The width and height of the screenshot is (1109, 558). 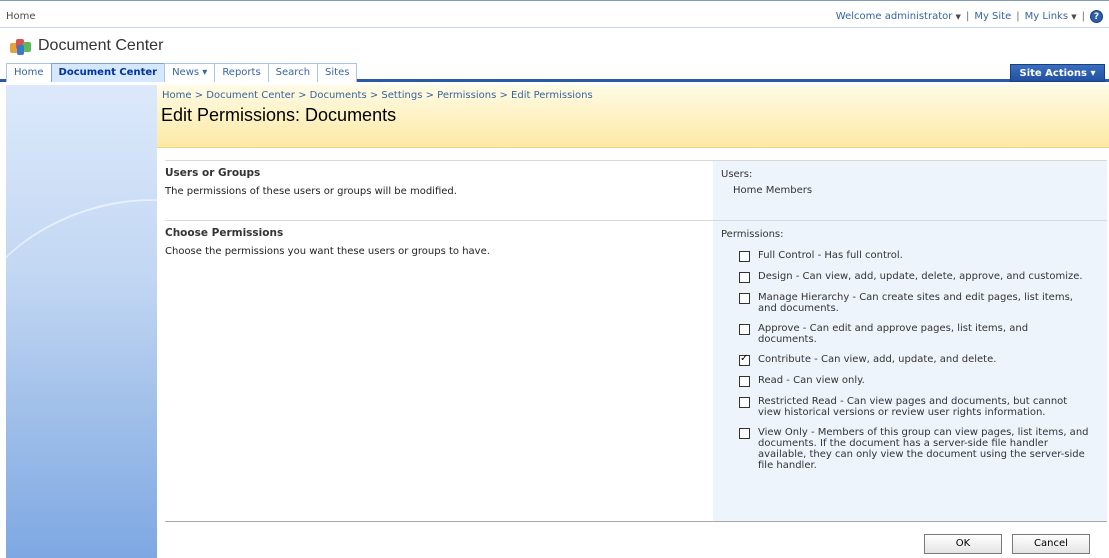 I want to click on tab-sites: Sites, so click(x=337, y=72).